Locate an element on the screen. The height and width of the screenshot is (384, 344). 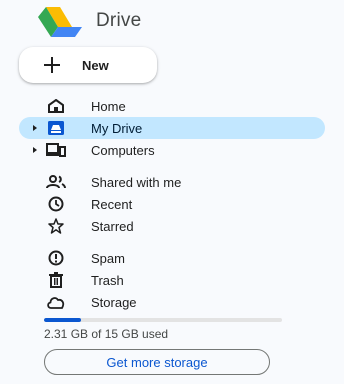
nav-item-label: Storage is located at coordinates (114, 302).